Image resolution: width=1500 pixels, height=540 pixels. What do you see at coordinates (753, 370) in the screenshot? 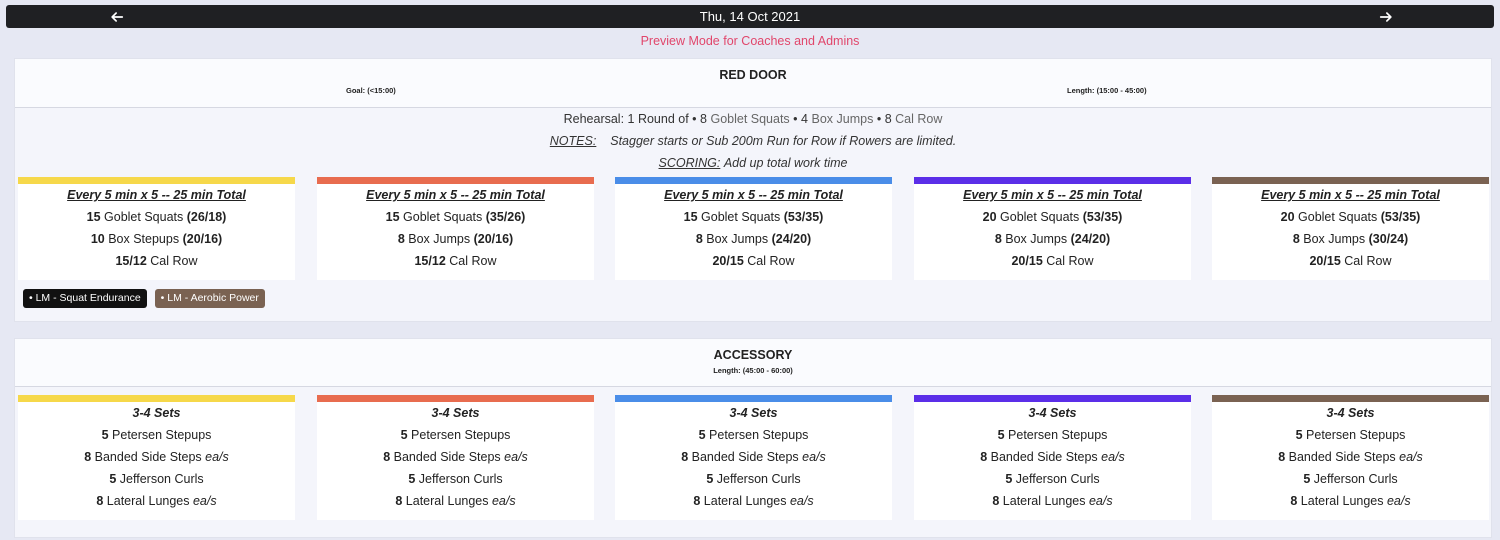
I see `length-label: Length: (45:00 - 60:00)` at bounding box center [753, 370].